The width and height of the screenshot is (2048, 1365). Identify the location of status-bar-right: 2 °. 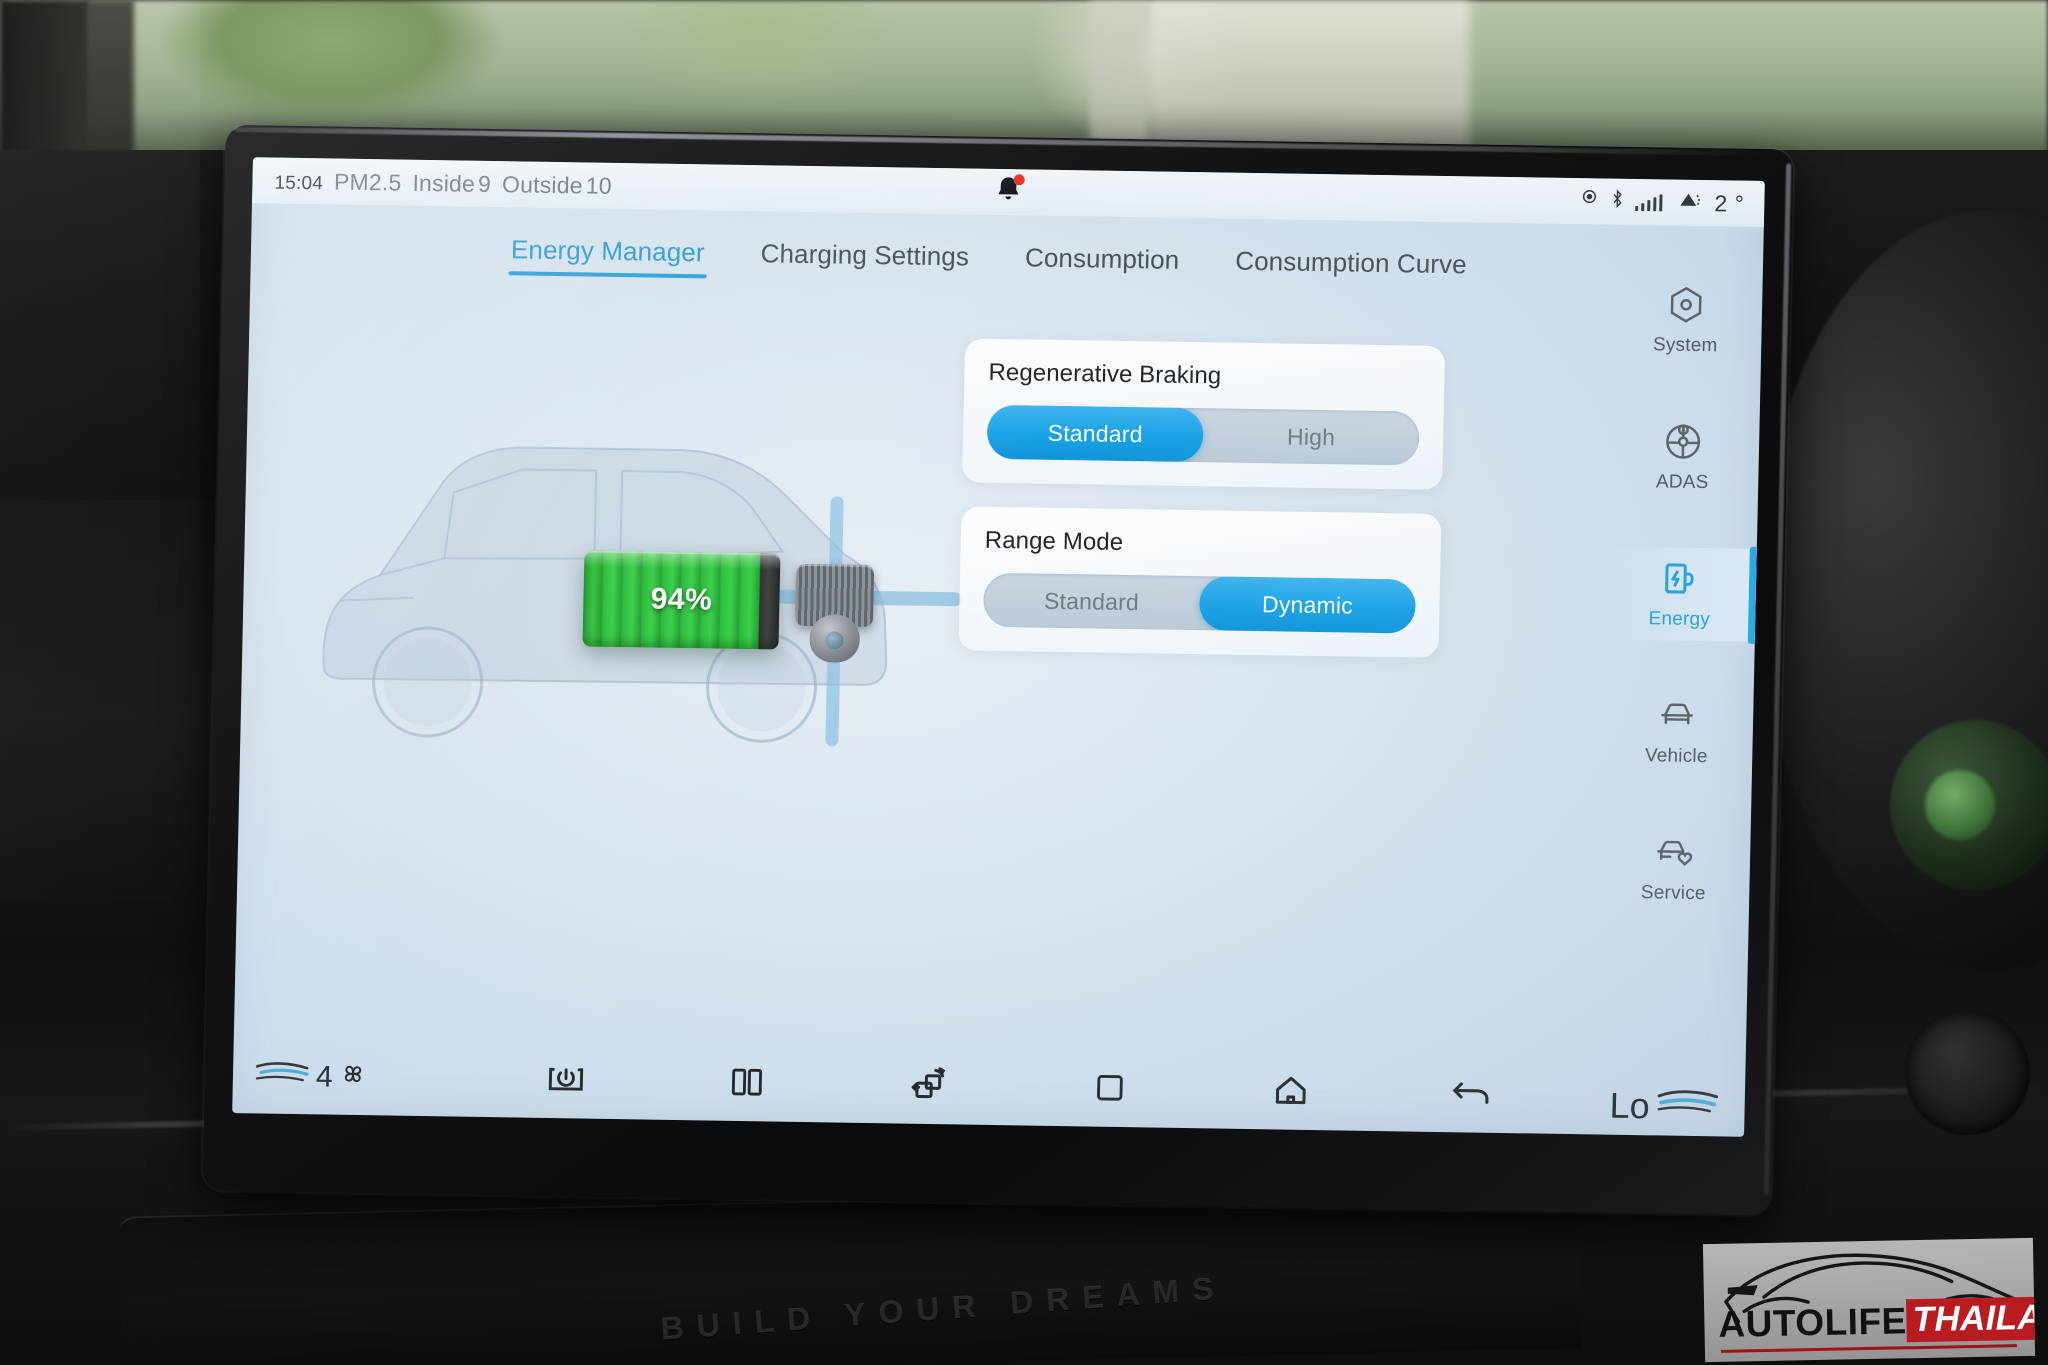
(1662, 203).